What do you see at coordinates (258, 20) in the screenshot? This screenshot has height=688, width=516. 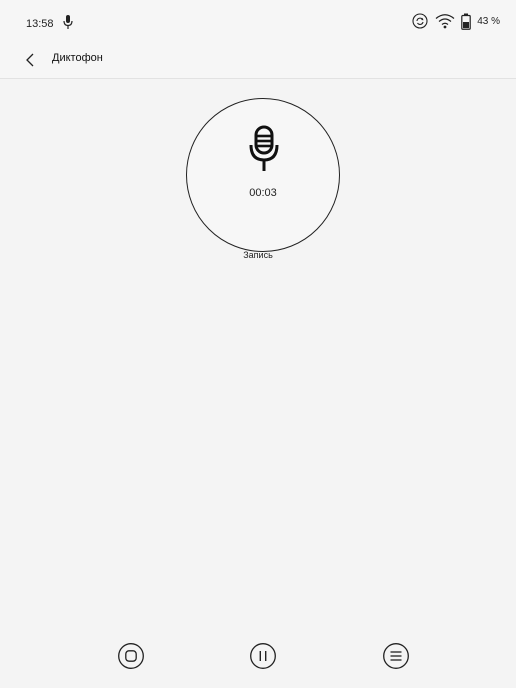 I see `status-bar: 13:58 43 %` at bounding box center [258, 20].